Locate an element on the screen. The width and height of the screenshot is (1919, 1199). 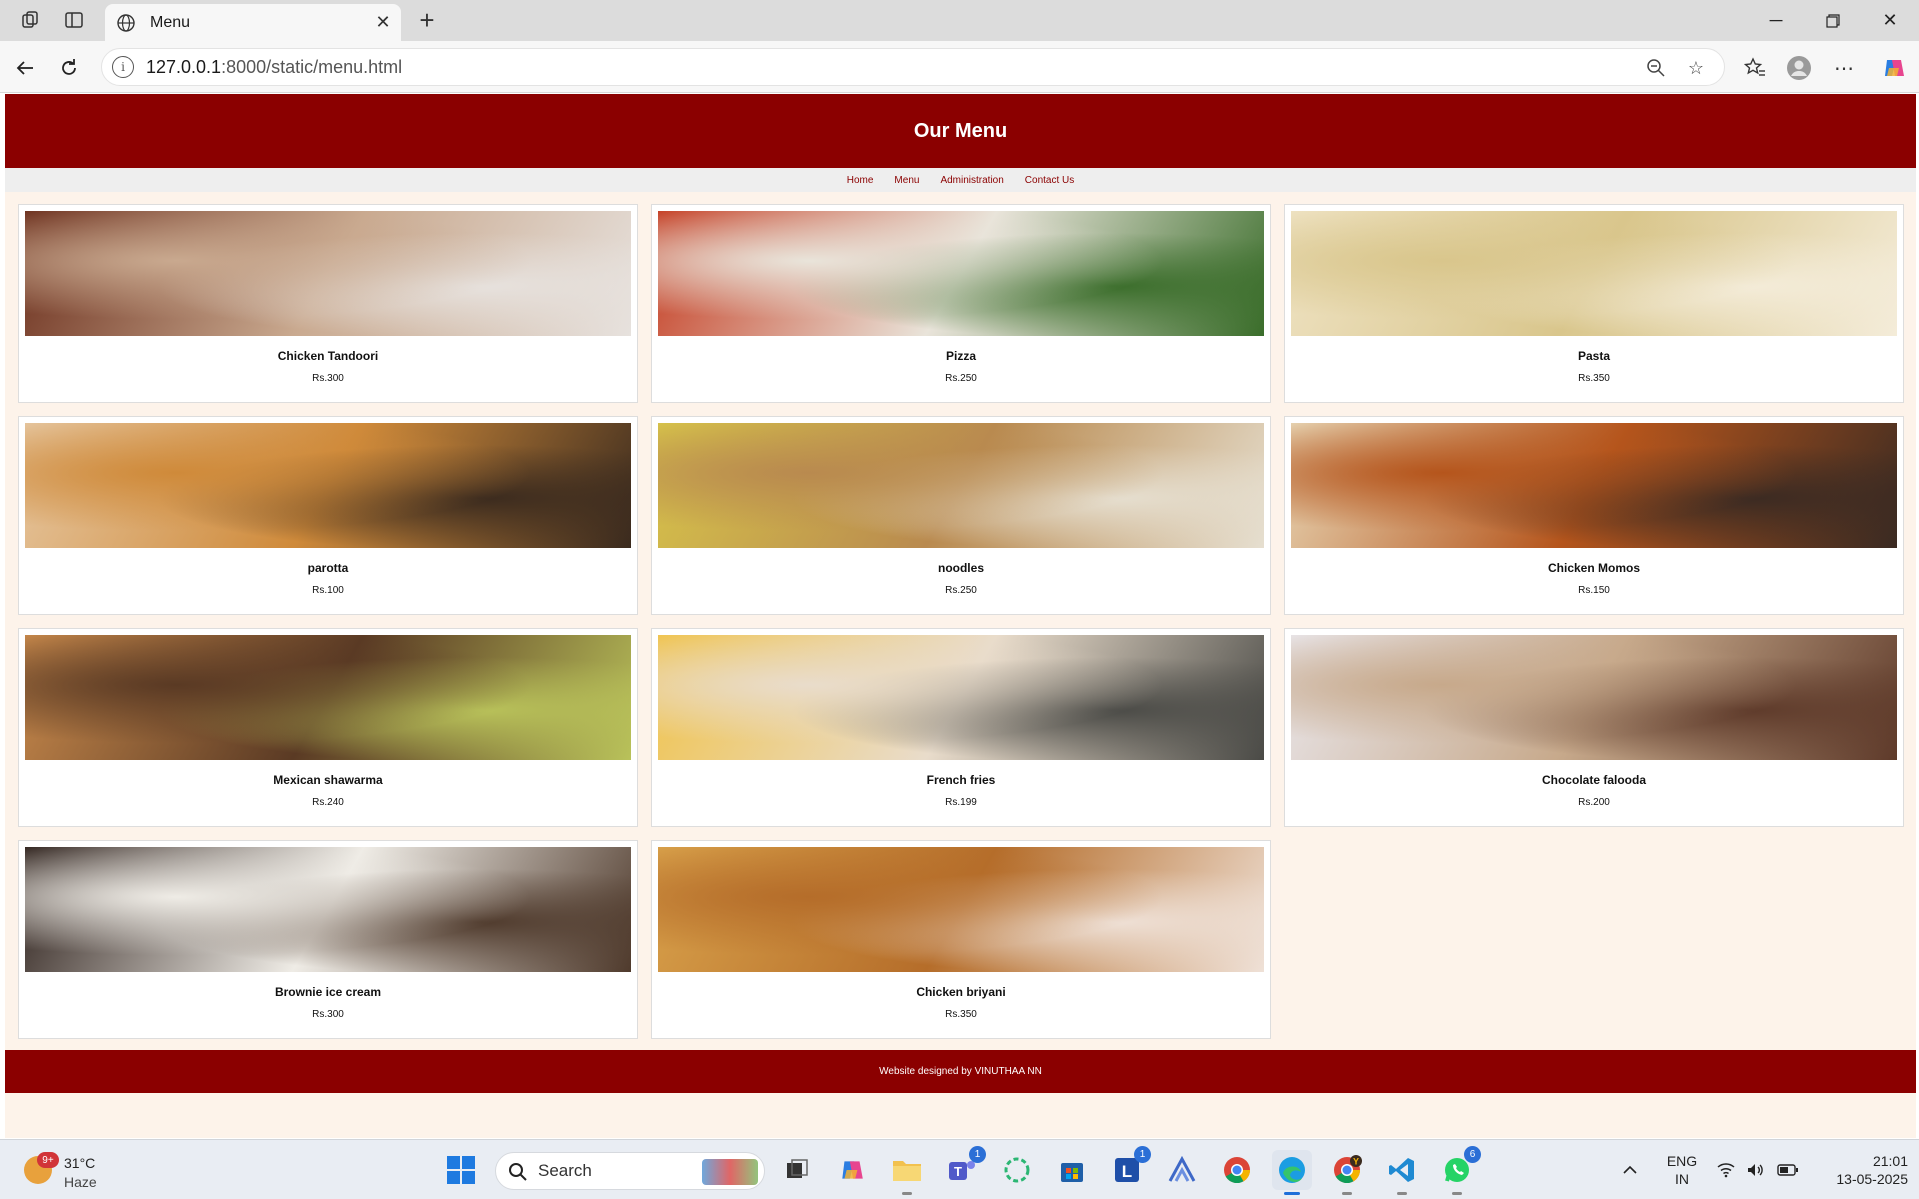
teams-icon: T 1 is located at coordinates (964, 1168).